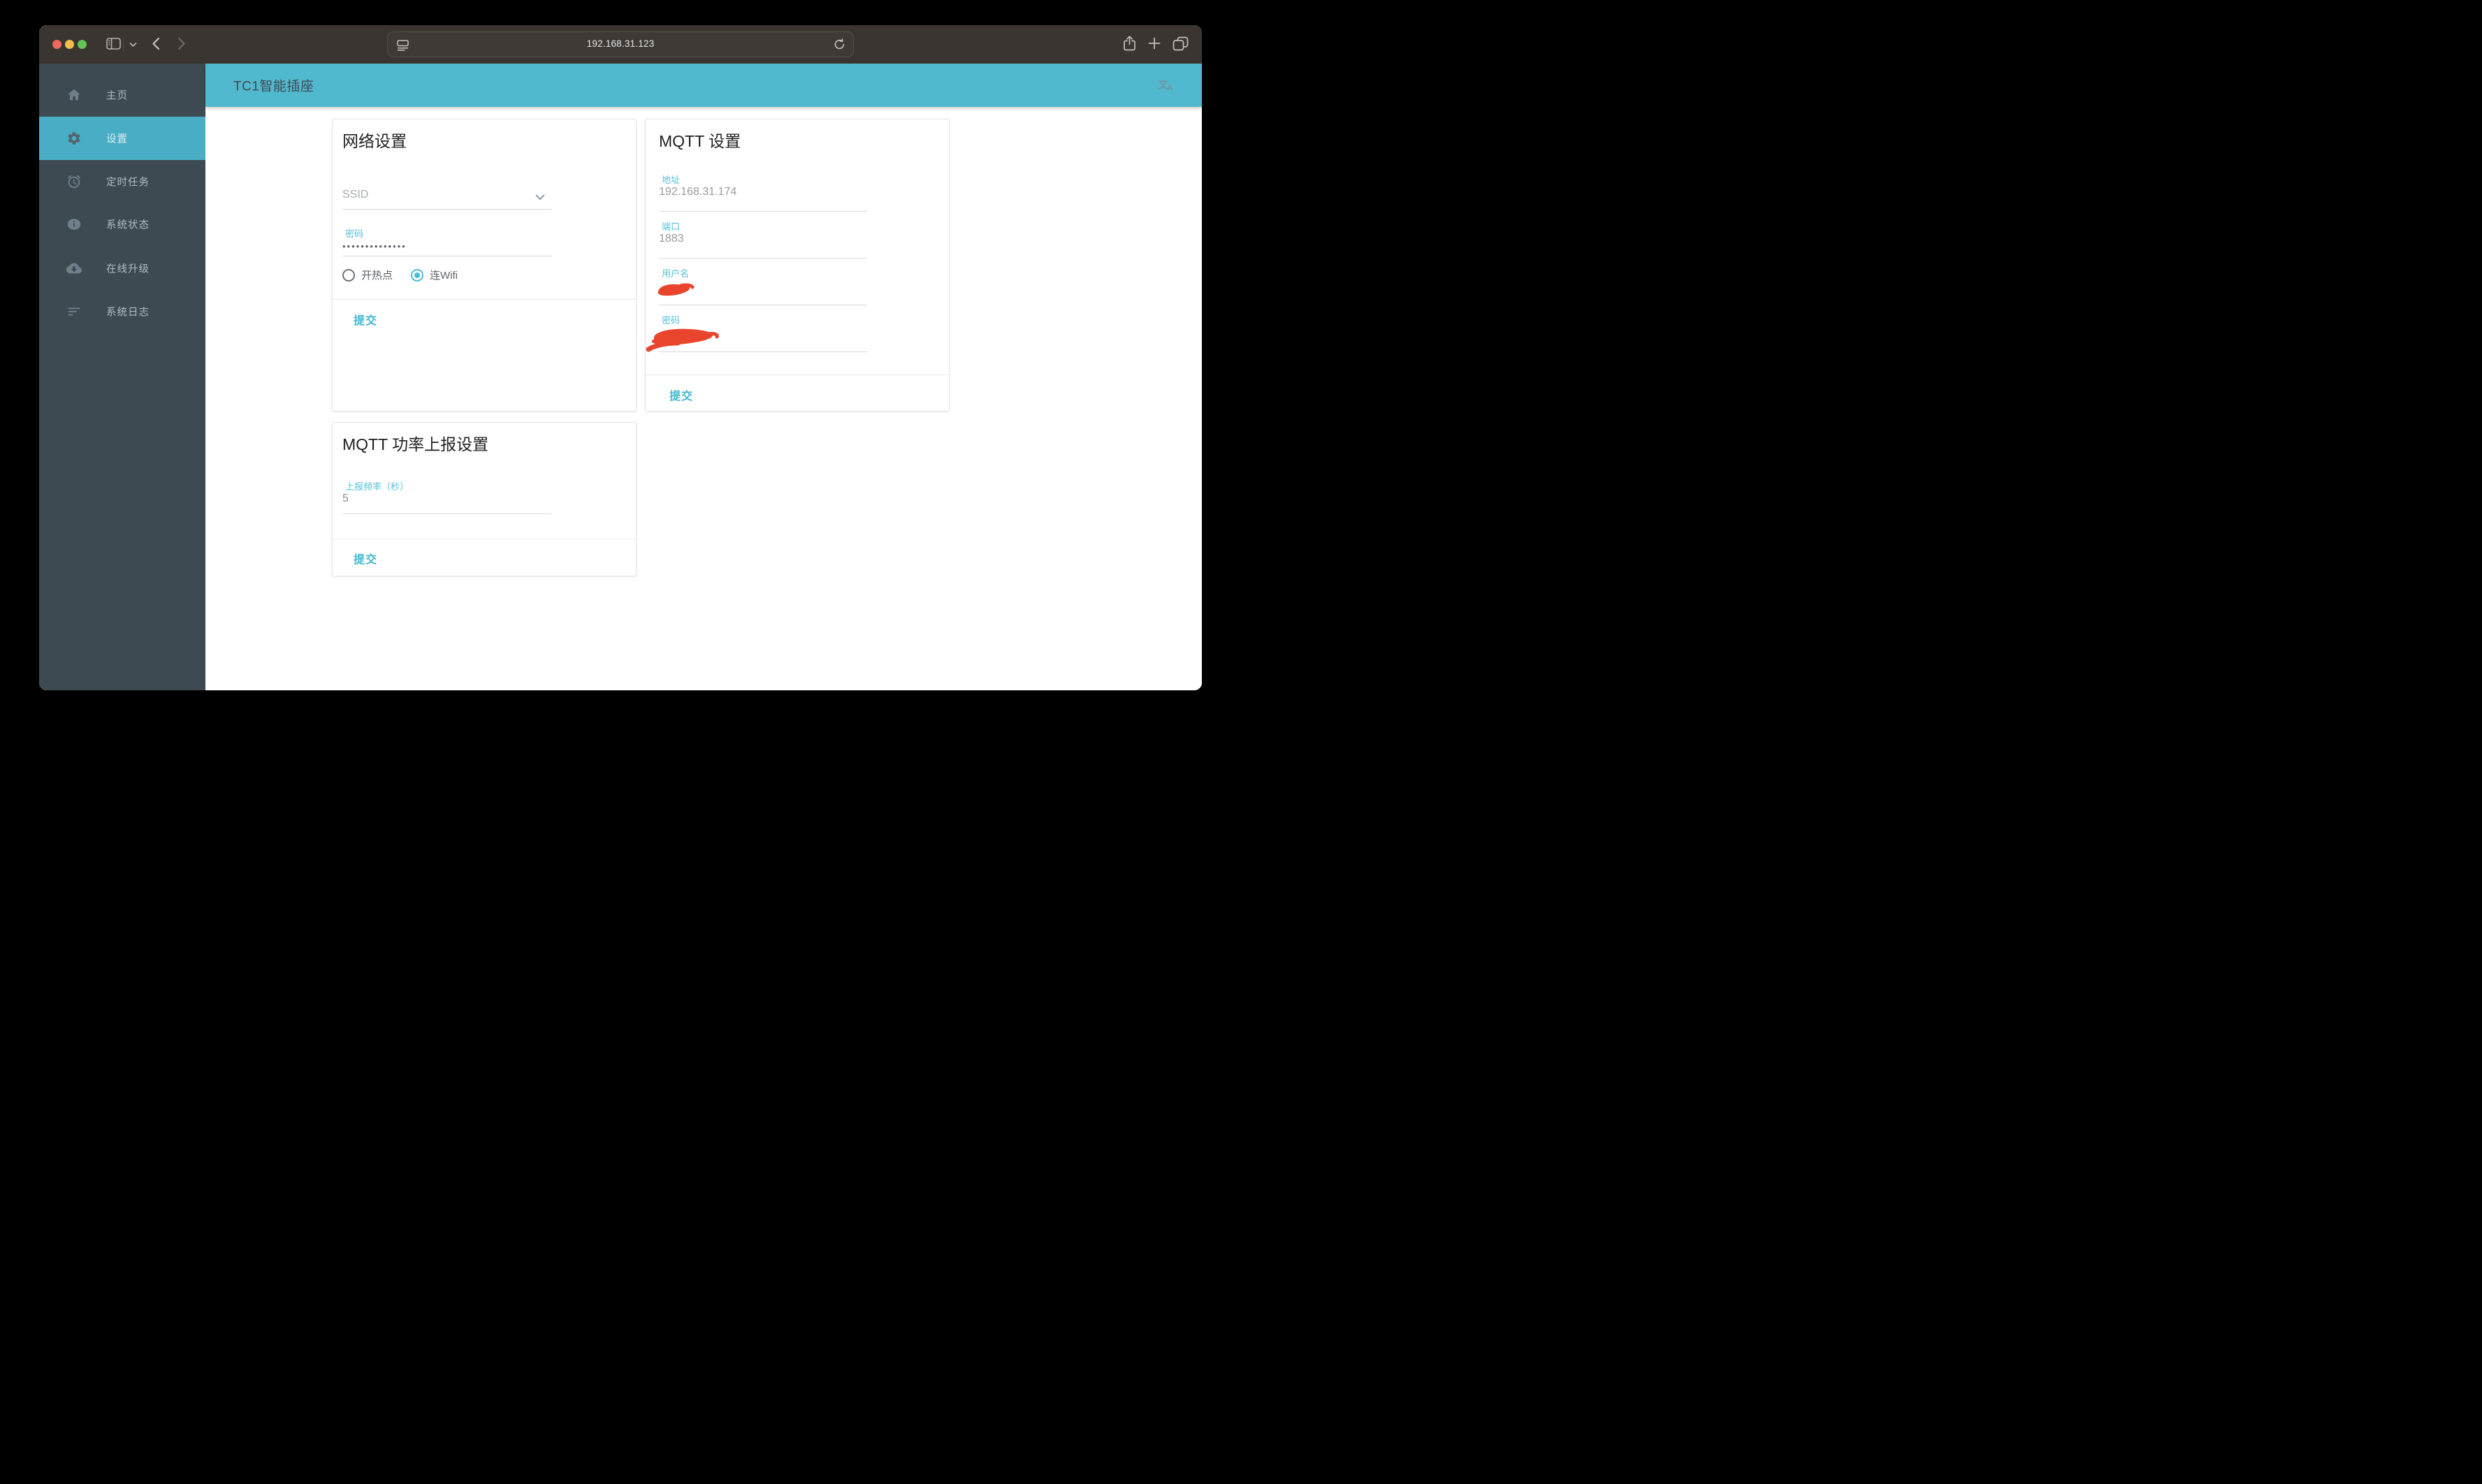 This screenshot has width=2482, height=1484. What do you see at coordinates (74, 181) in the screenshot?
I see `alarm-icon` at bounding box center [74, 181].